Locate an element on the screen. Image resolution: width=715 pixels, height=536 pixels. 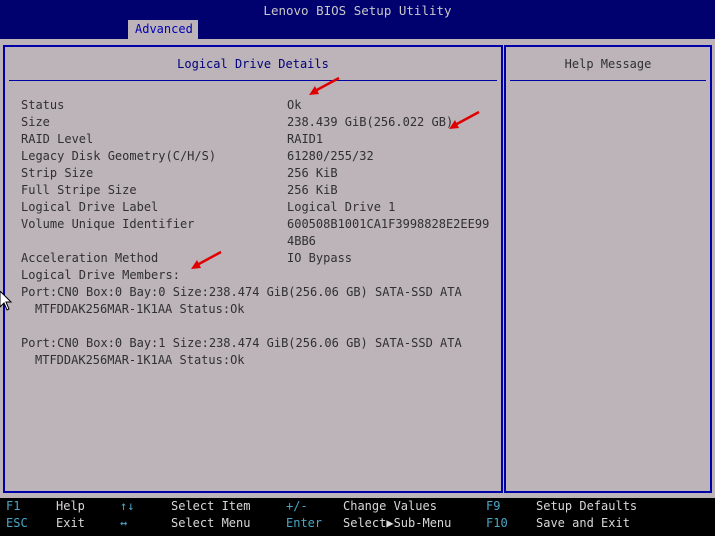
key-enter: Enter is located at coordinates (304, 523).